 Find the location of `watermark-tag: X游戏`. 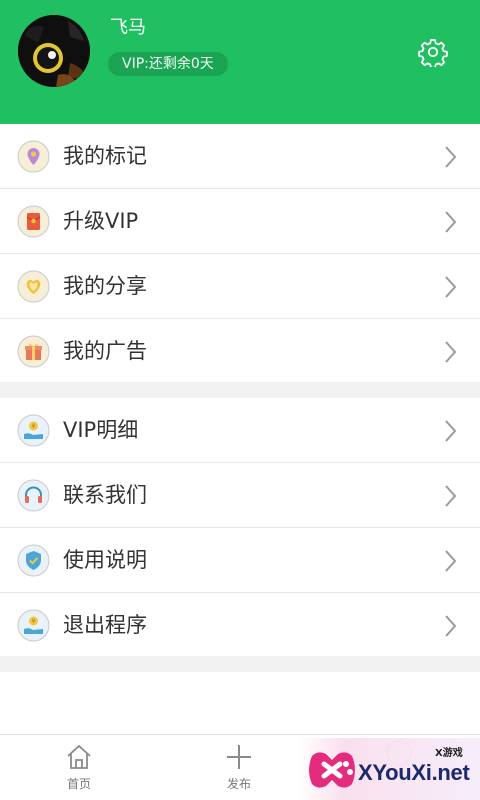

watermark-tag: X游戏 is located at coordinates (449, 753).